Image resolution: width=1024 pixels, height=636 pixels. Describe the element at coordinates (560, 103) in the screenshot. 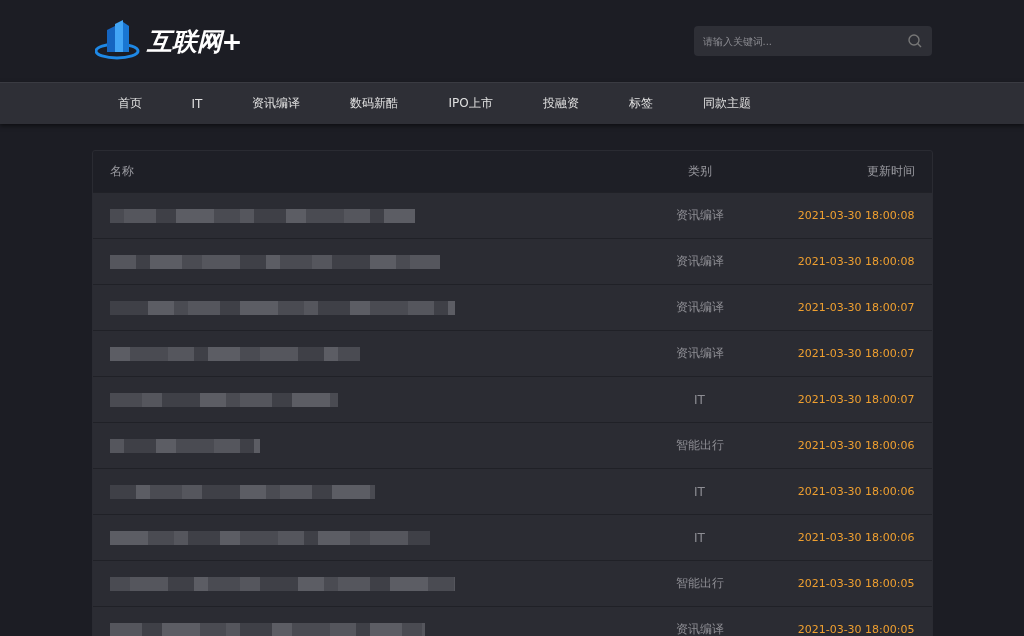

I see `nav-link: 投融资` at that location.